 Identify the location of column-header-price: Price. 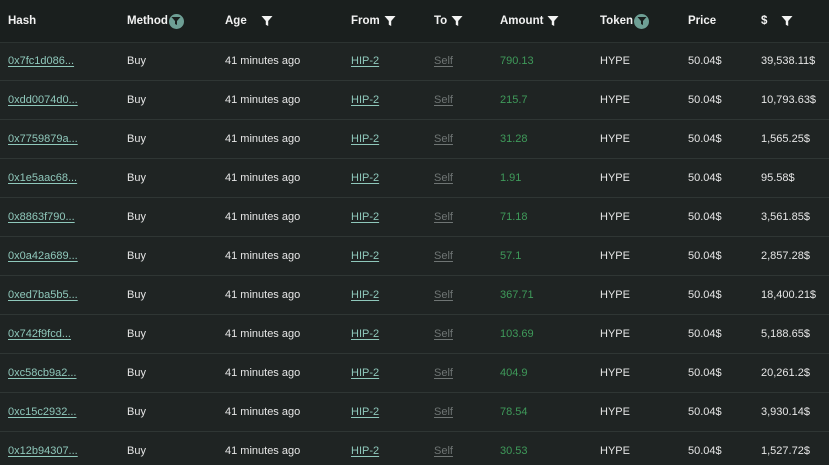
(702, 21).